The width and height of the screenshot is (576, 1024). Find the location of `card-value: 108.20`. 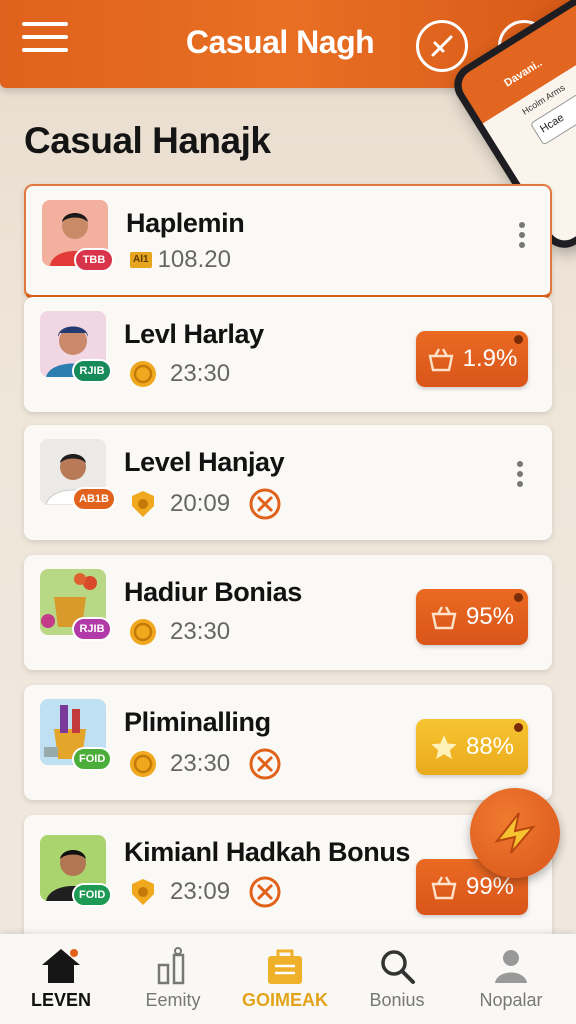

card-value: 108.20 is located at coordinates (194, 259).